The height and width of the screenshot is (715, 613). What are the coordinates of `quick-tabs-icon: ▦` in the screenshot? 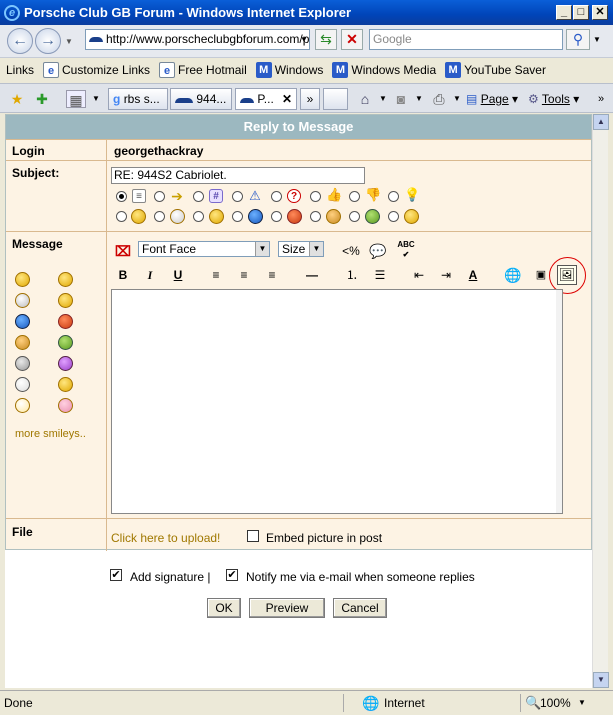 It's located at (76, 99).